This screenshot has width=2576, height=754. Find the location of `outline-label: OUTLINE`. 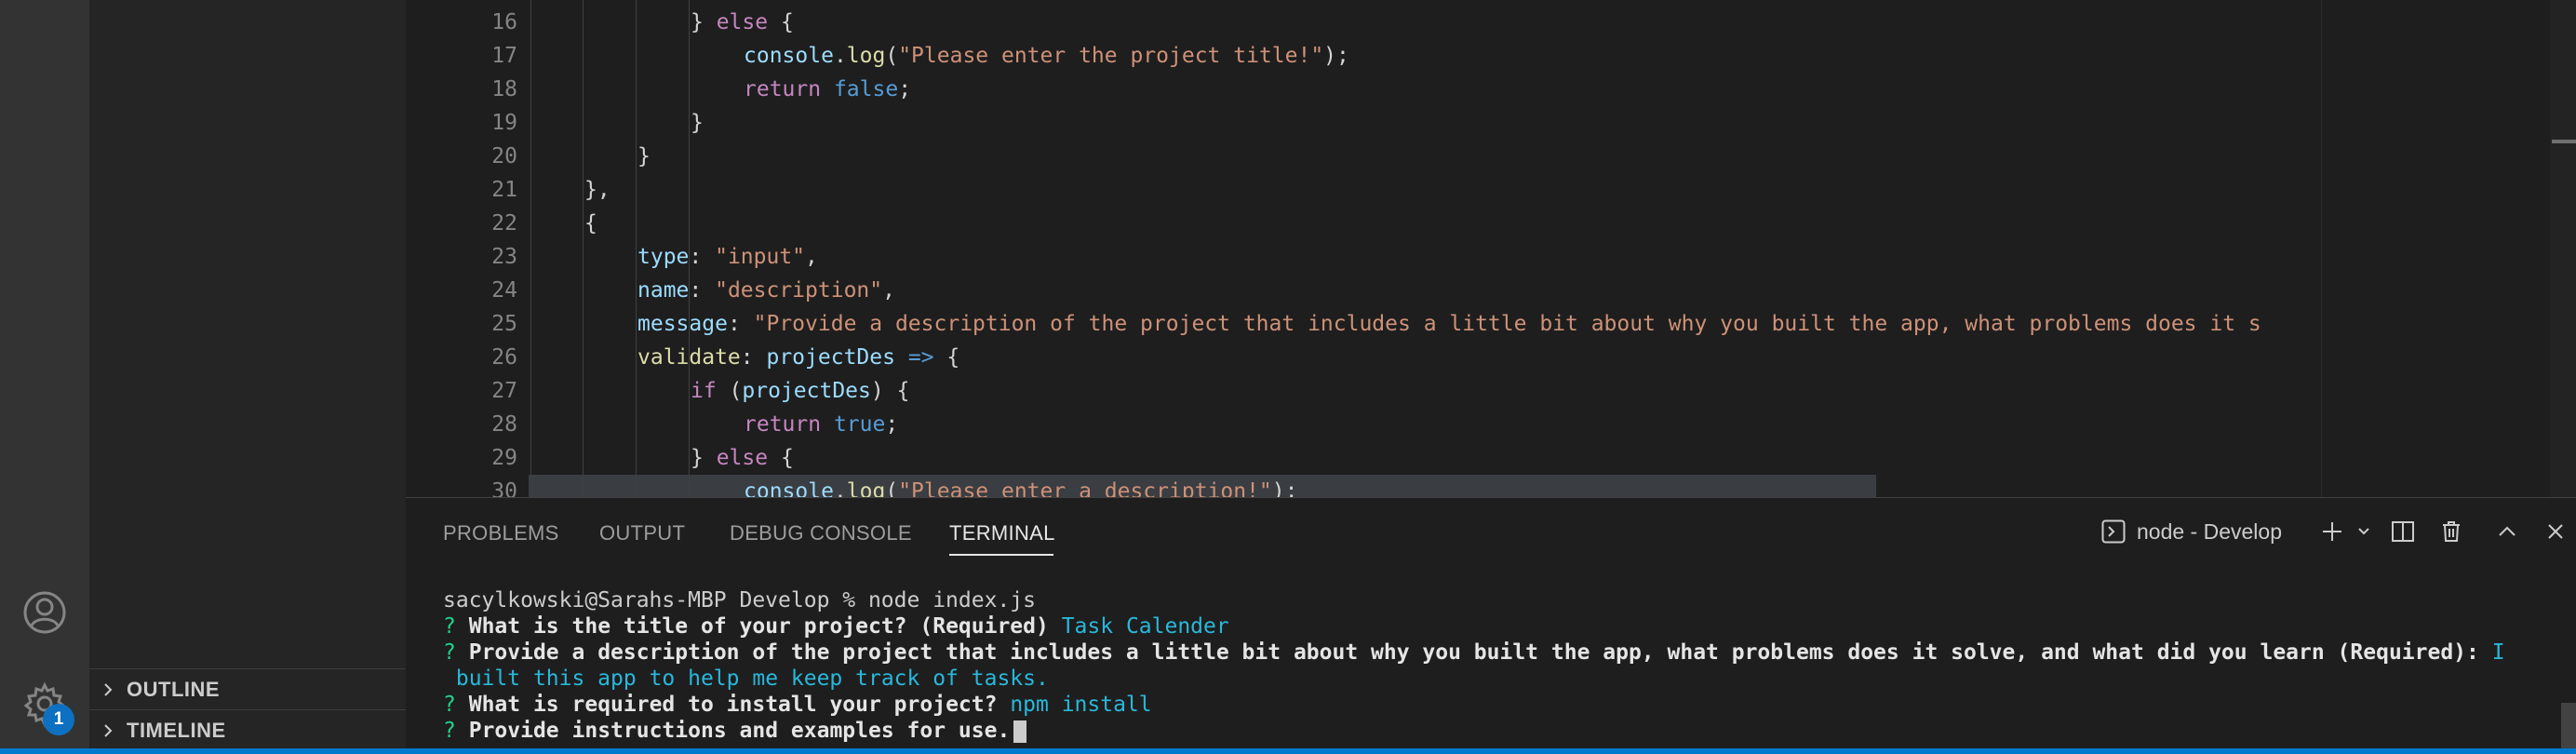

outline-label: OUTLINE is located at coordinates (174, 689).